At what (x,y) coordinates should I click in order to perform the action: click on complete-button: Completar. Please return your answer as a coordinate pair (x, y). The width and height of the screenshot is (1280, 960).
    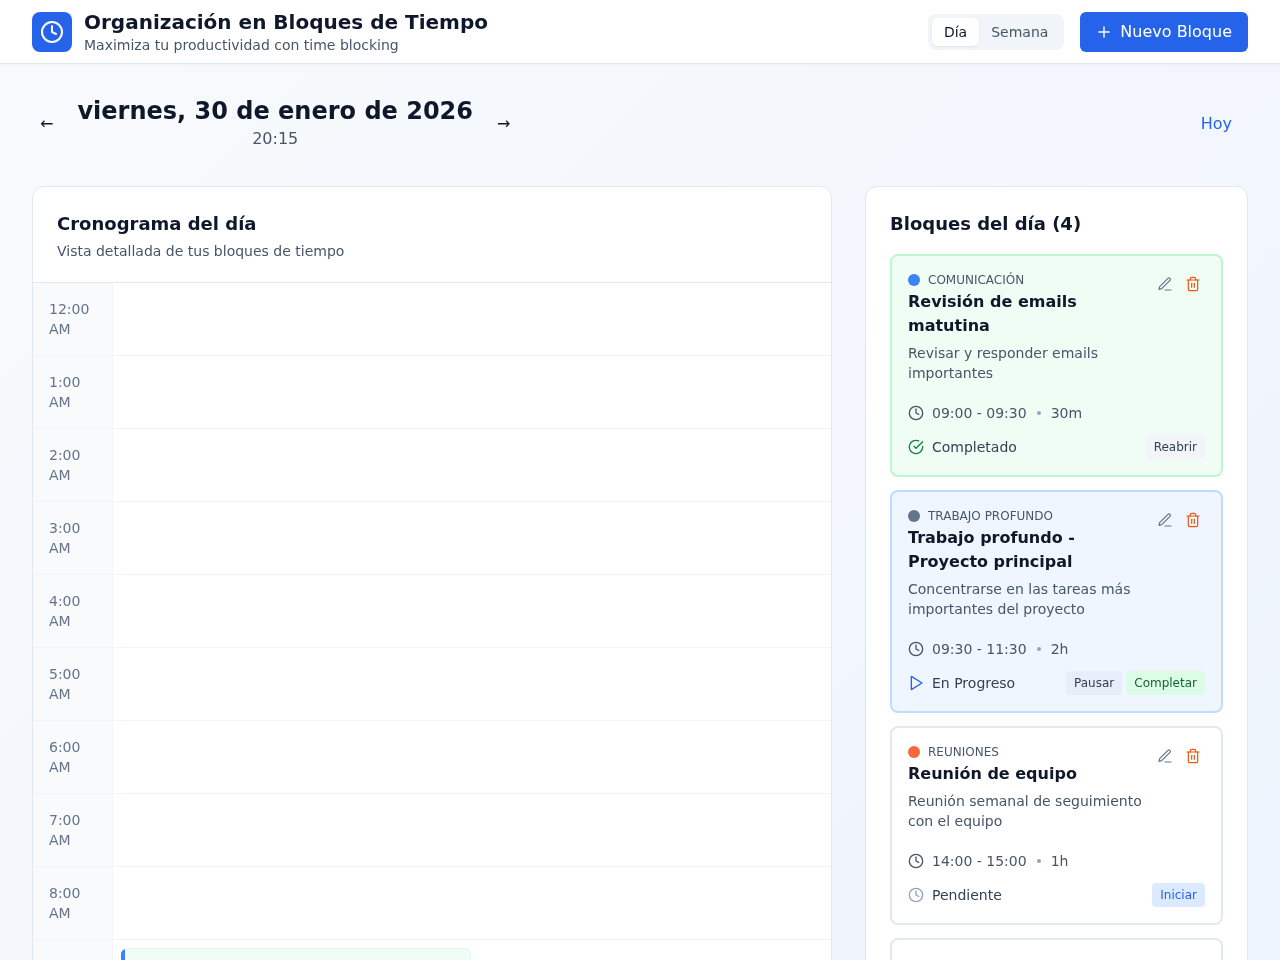
    Looking at the image, I should click on (1165, 683).